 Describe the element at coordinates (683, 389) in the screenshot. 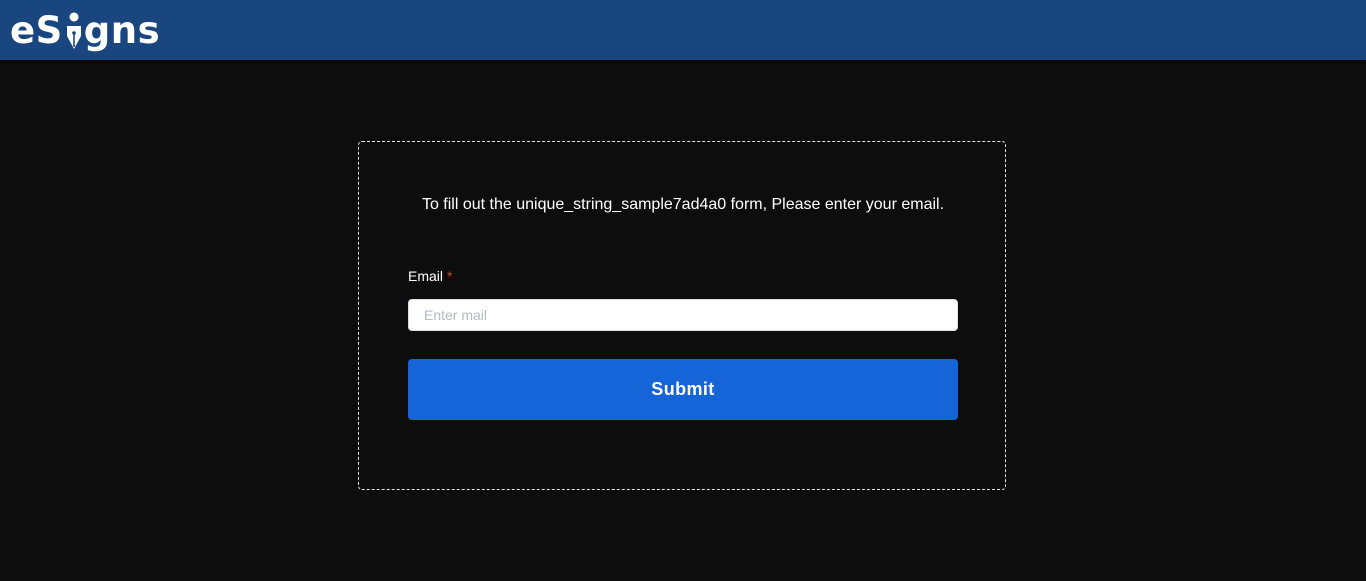

I see `submit-button: Submit` at that location.